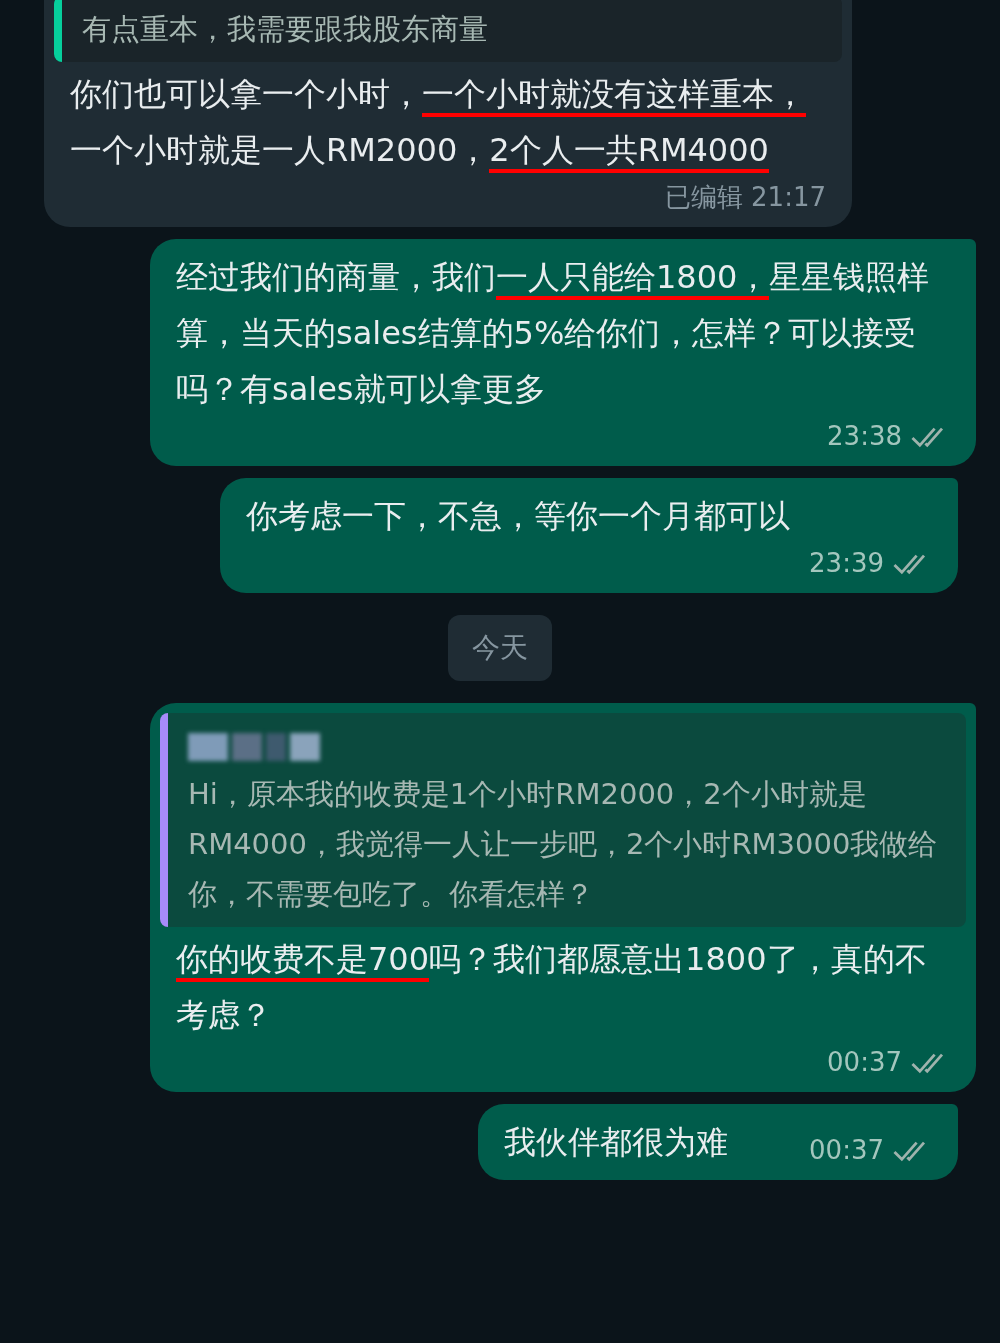 The width and height of the screenshot is (1000, 1343). What do you see at coordinates (553, 333) in the screenshot?
I see `message-text: 经过我们的商量，我们一人只能给1800，星星钱照样算，当天的sales结算的5%给你们，怎样？可以接受吗？有sales就可以拿更多` at bounding box center [553, 333].